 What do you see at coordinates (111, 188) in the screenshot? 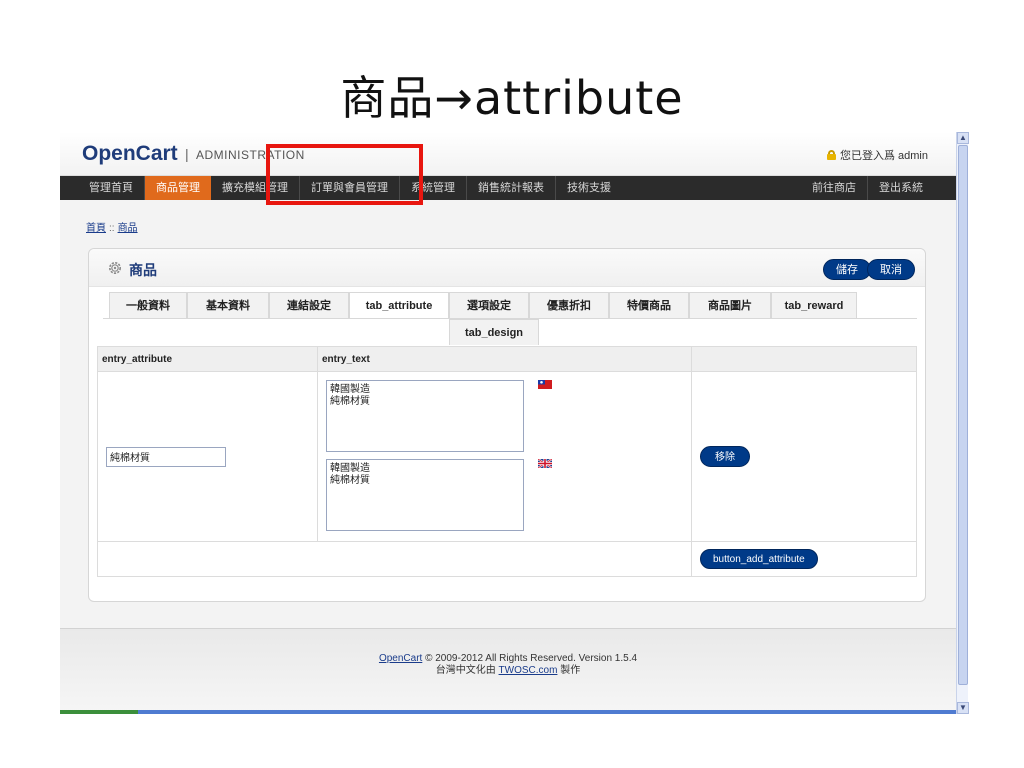
I see `nav-item-dashboard: 管理首頁` at bounding box center [111, 188].